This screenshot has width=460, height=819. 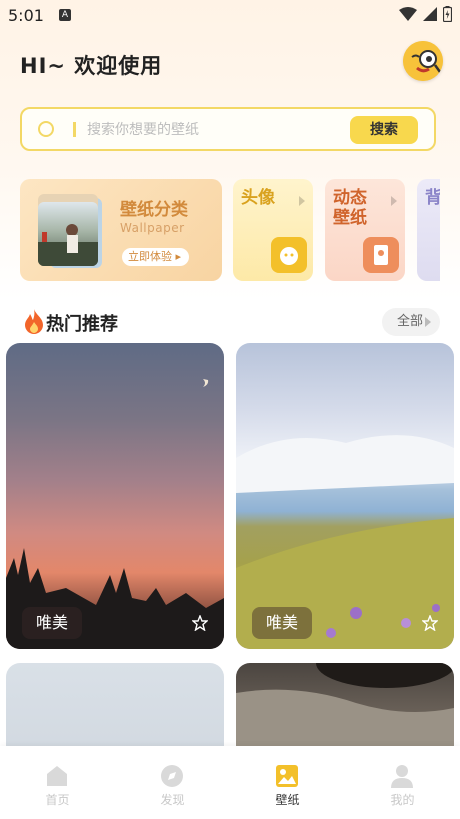 What do you see at coordinates (82, 324) in the screenshot?
I see `hot-section-title: 热门推荐` at bounding box center [82, 324].